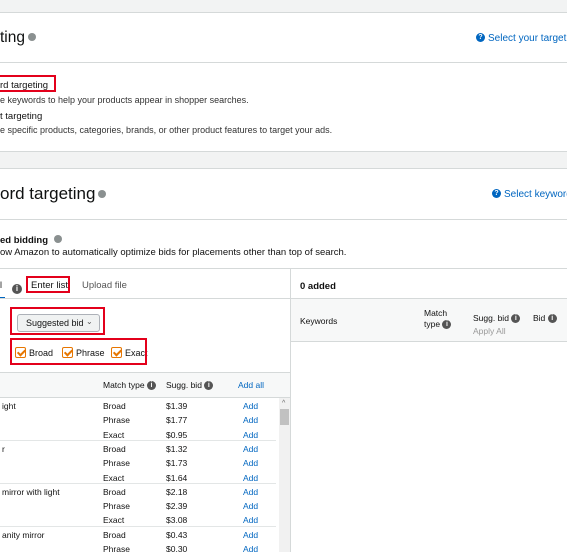 Image resolution: width=567 pixels, height=552 pixels. I want to click on sugg-bid-cell: $1.39, so click(177, 406).